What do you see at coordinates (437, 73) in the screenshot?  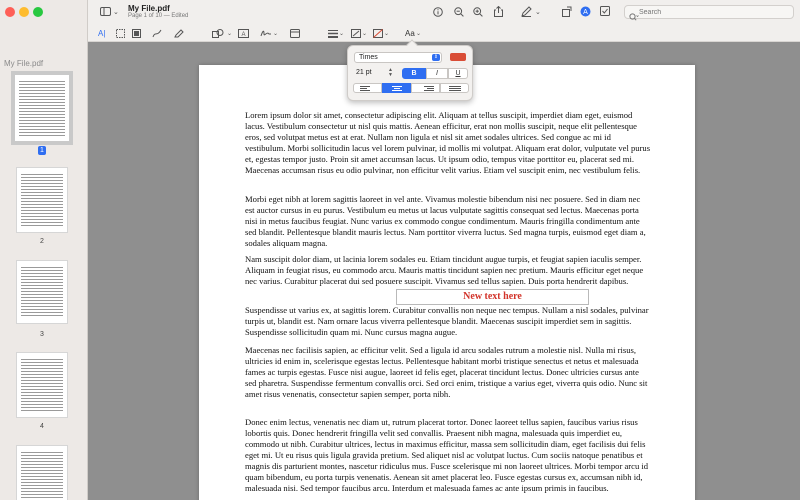 I see `italic-button: I` at bounding box center [437, 73].